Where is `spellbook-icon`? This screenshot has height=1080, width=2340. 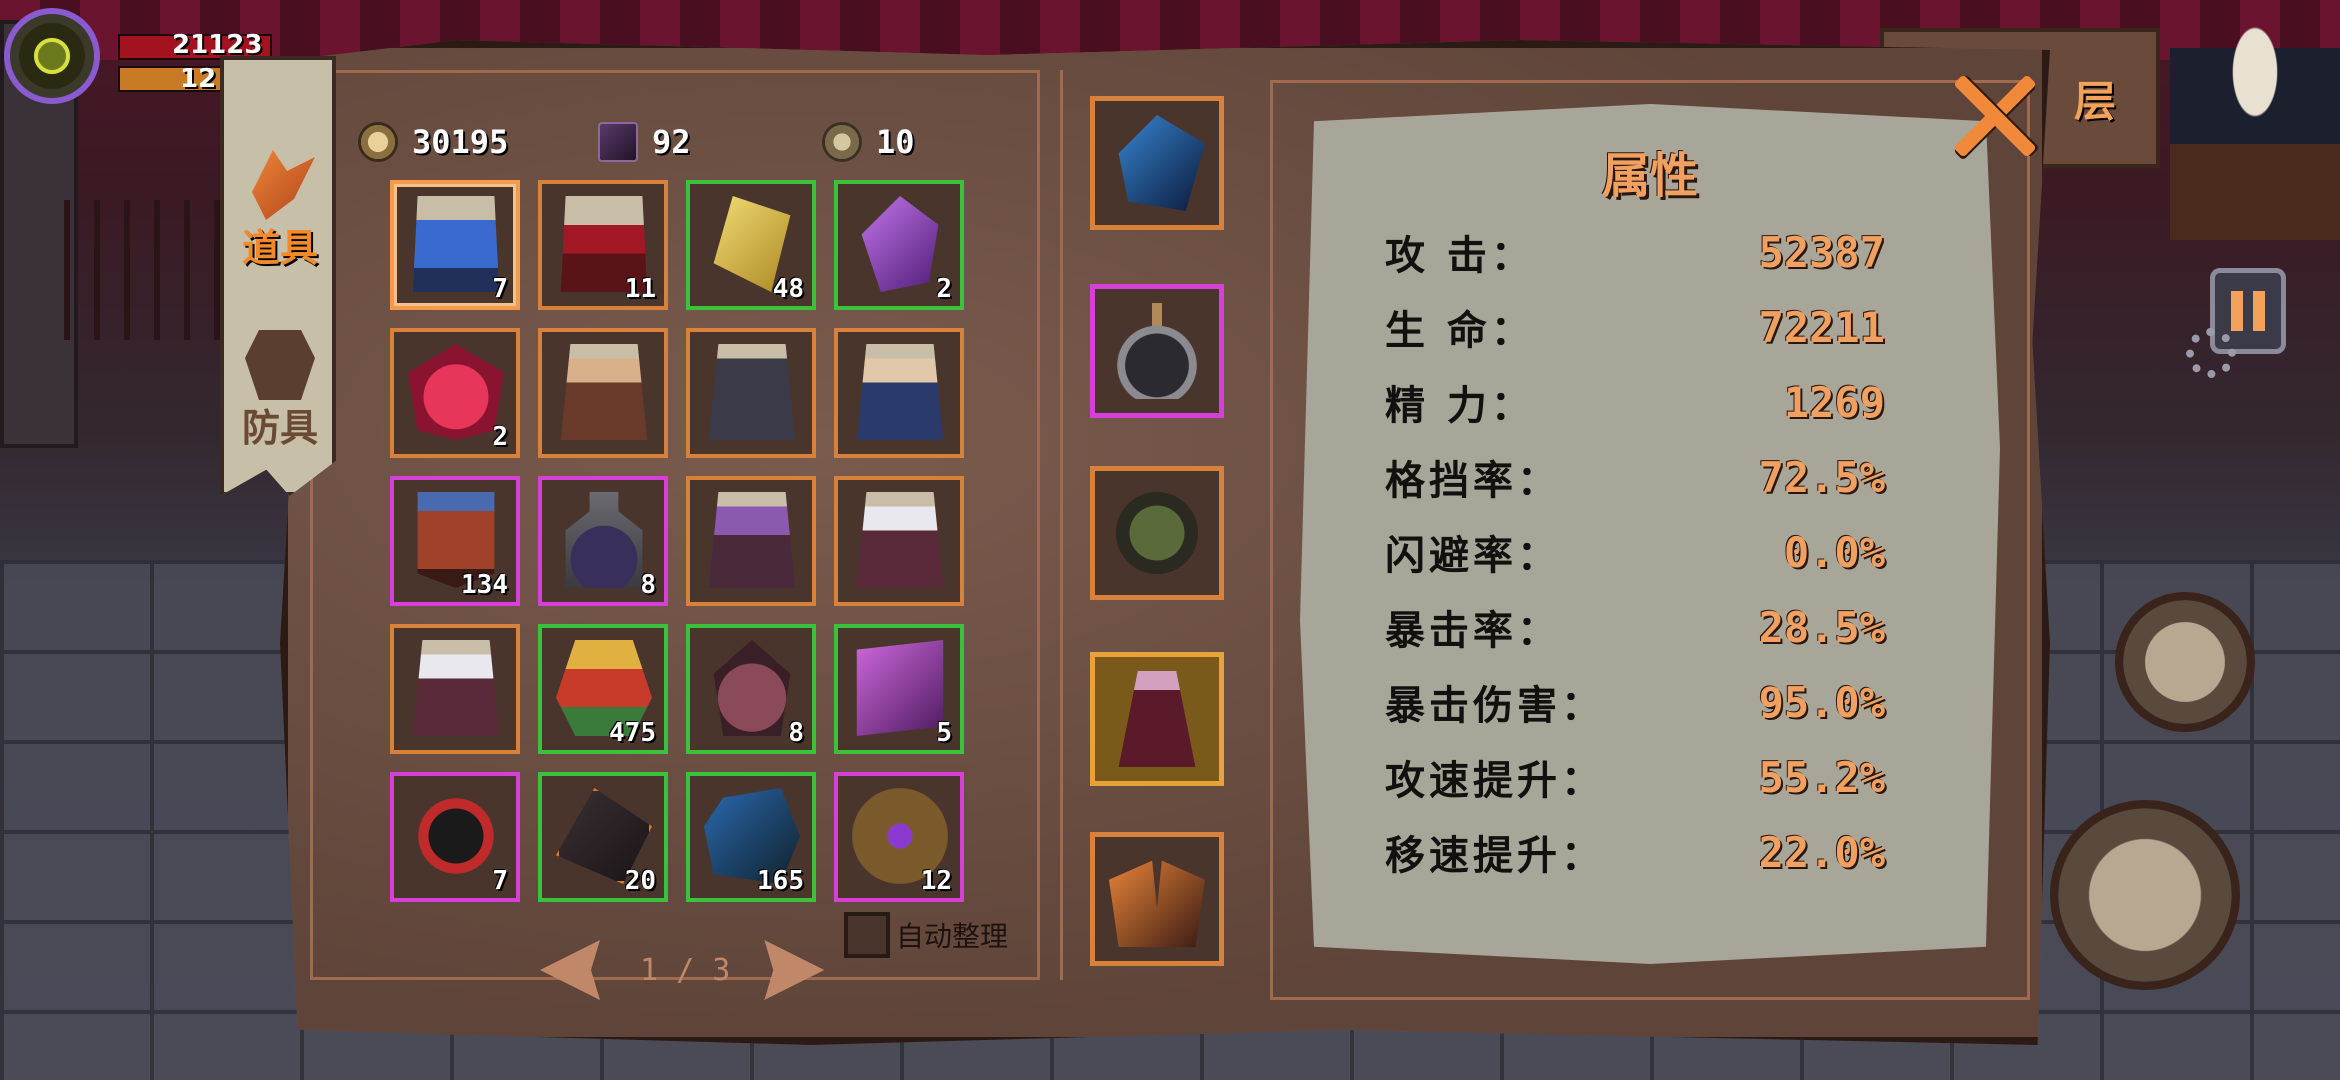 spellbook-icon is located at coordinates (618, 142).